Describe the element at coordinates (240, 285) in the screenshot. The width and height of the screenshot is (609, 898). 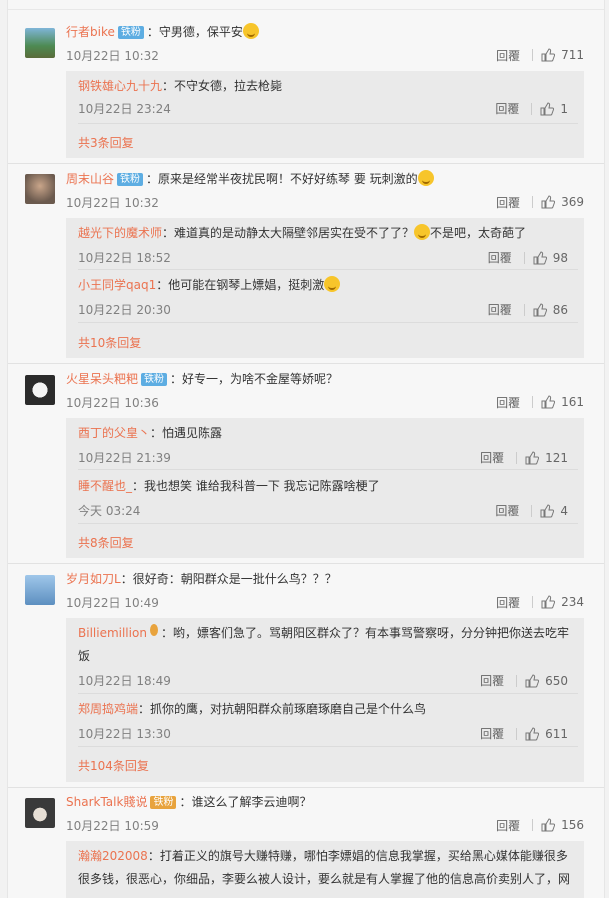
I see `reply-text: ：他可能在钢琴上嫖娼，挺刺激` at that location.